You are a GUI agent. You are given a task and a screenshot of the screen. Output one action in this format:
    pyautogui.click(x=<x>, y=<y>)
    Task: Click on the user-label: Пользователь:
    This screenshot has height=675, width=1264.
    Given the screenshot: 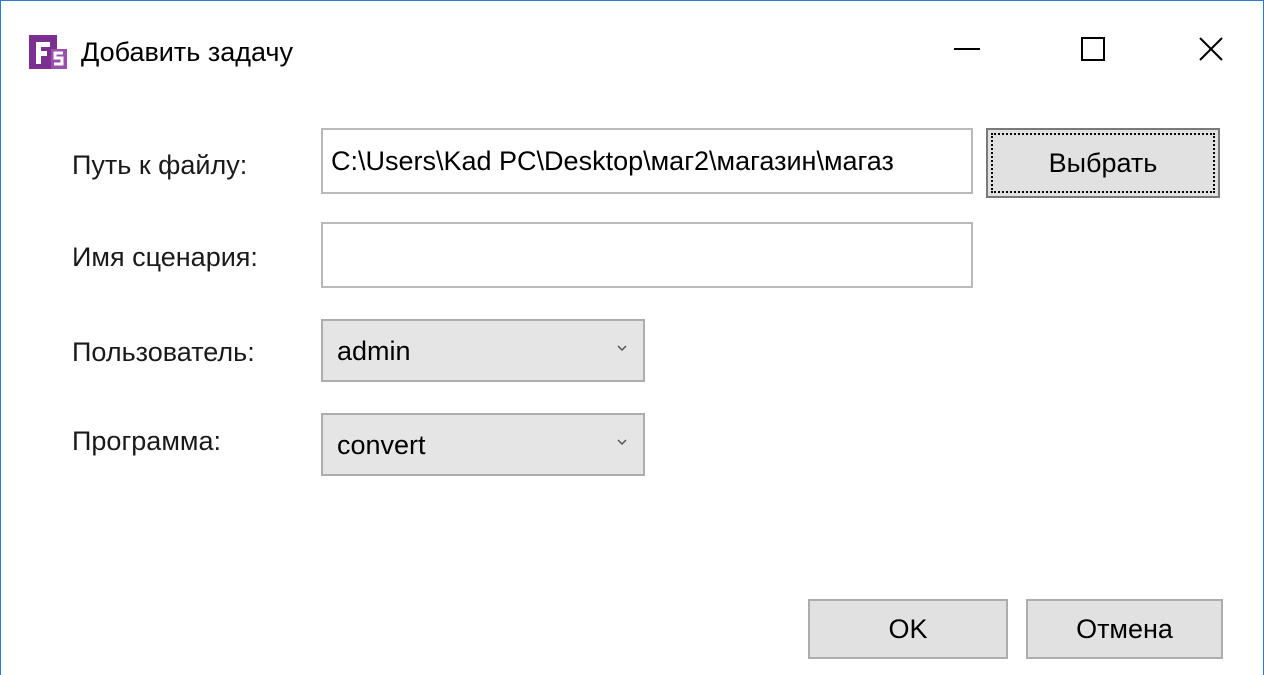 What is the action you would take?
    pyautogui.click(x=163, y=352)
    